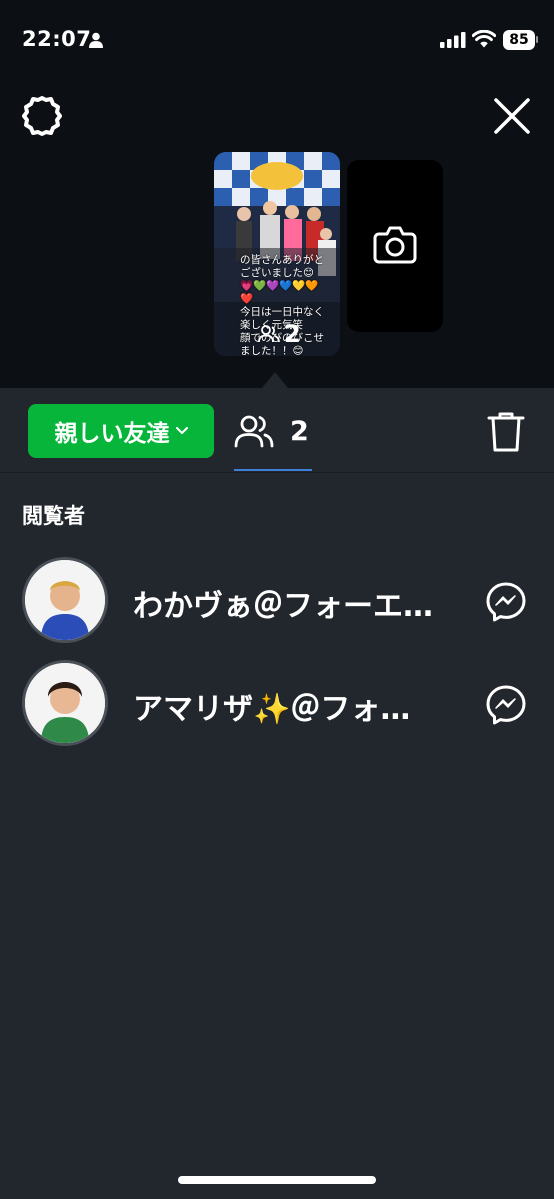  I want to click on trash-icon, so click(506, 432).